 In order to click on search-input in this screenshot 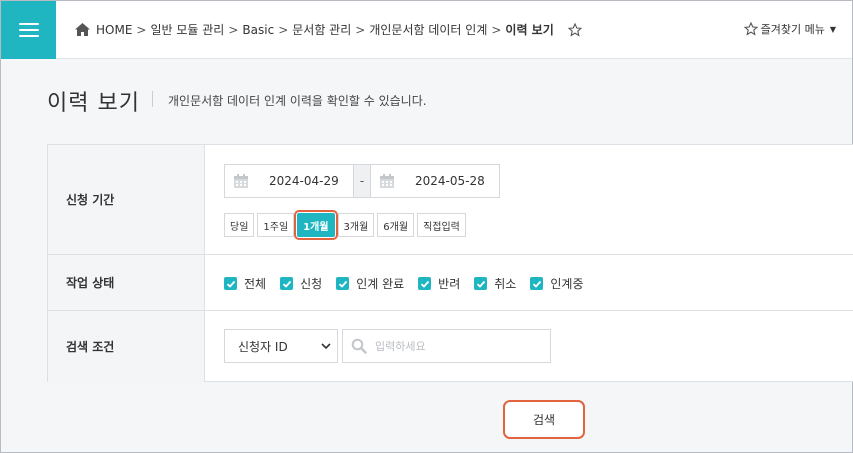, I will do `click(460, 346)`.